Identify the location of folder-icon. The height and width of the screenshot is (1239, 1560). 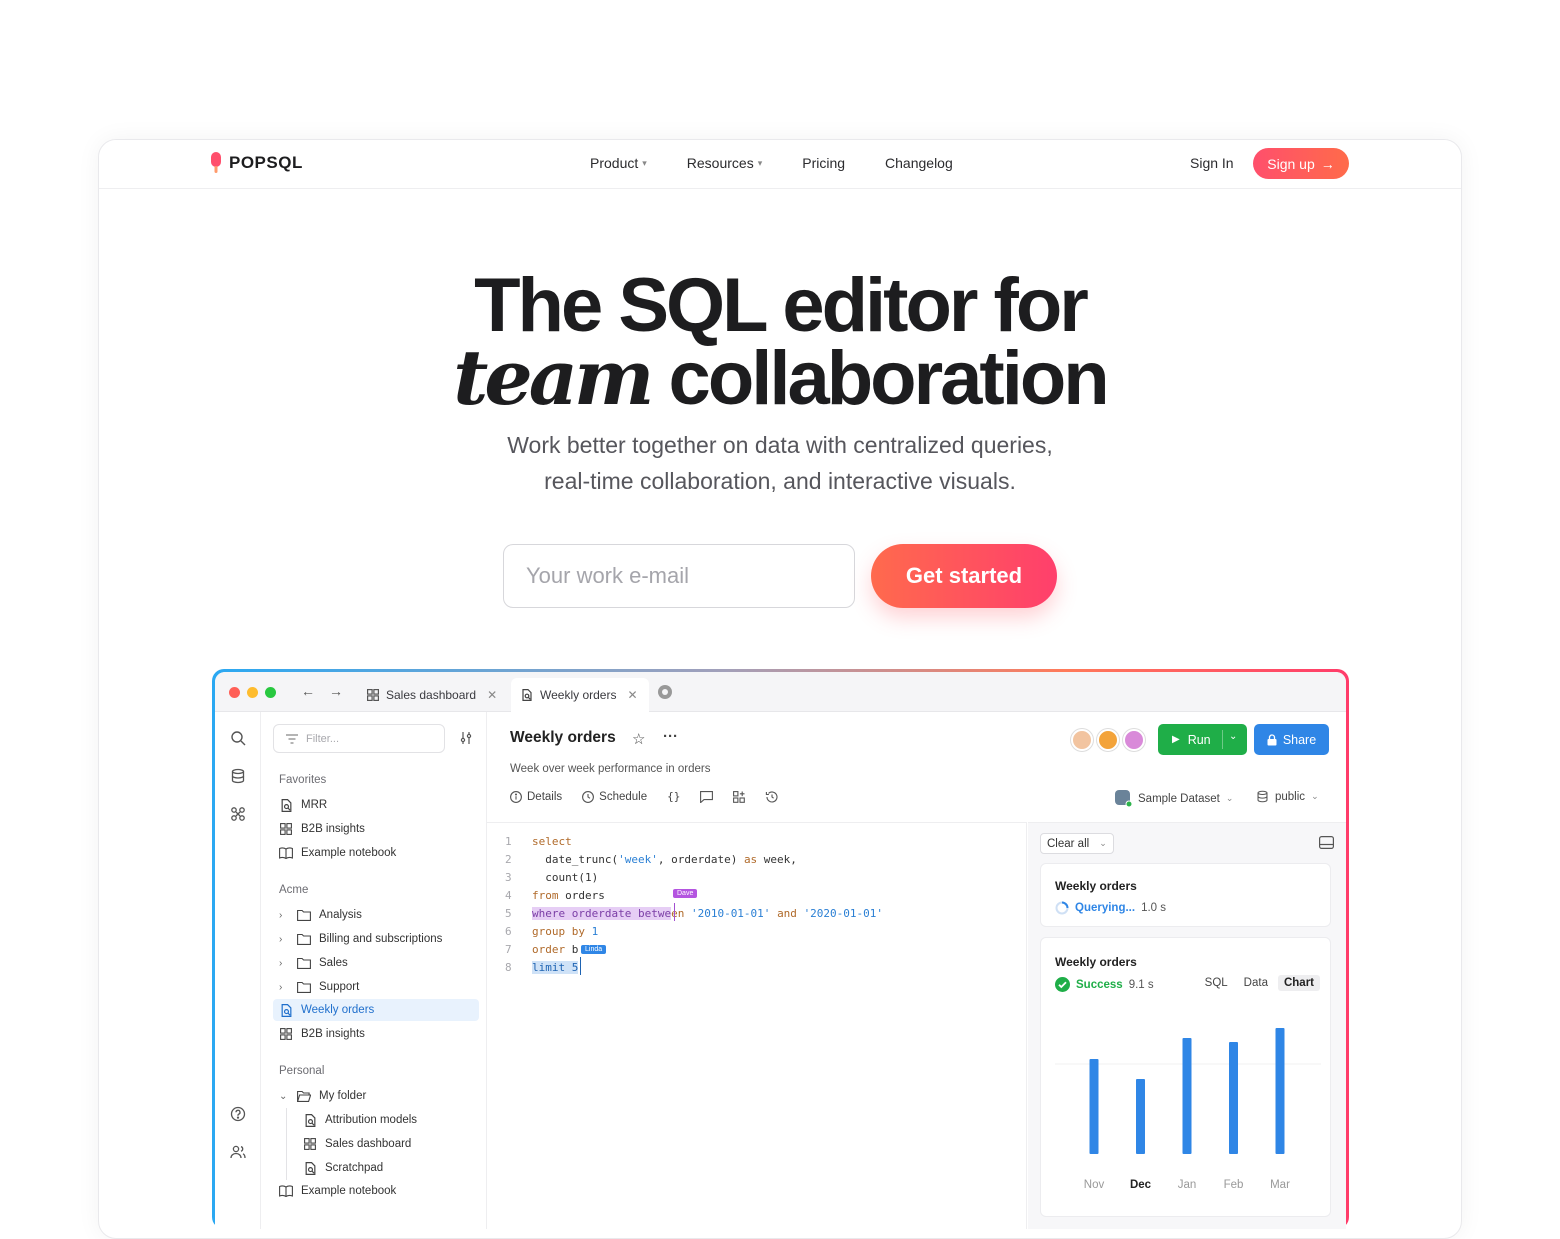
(304, 987).